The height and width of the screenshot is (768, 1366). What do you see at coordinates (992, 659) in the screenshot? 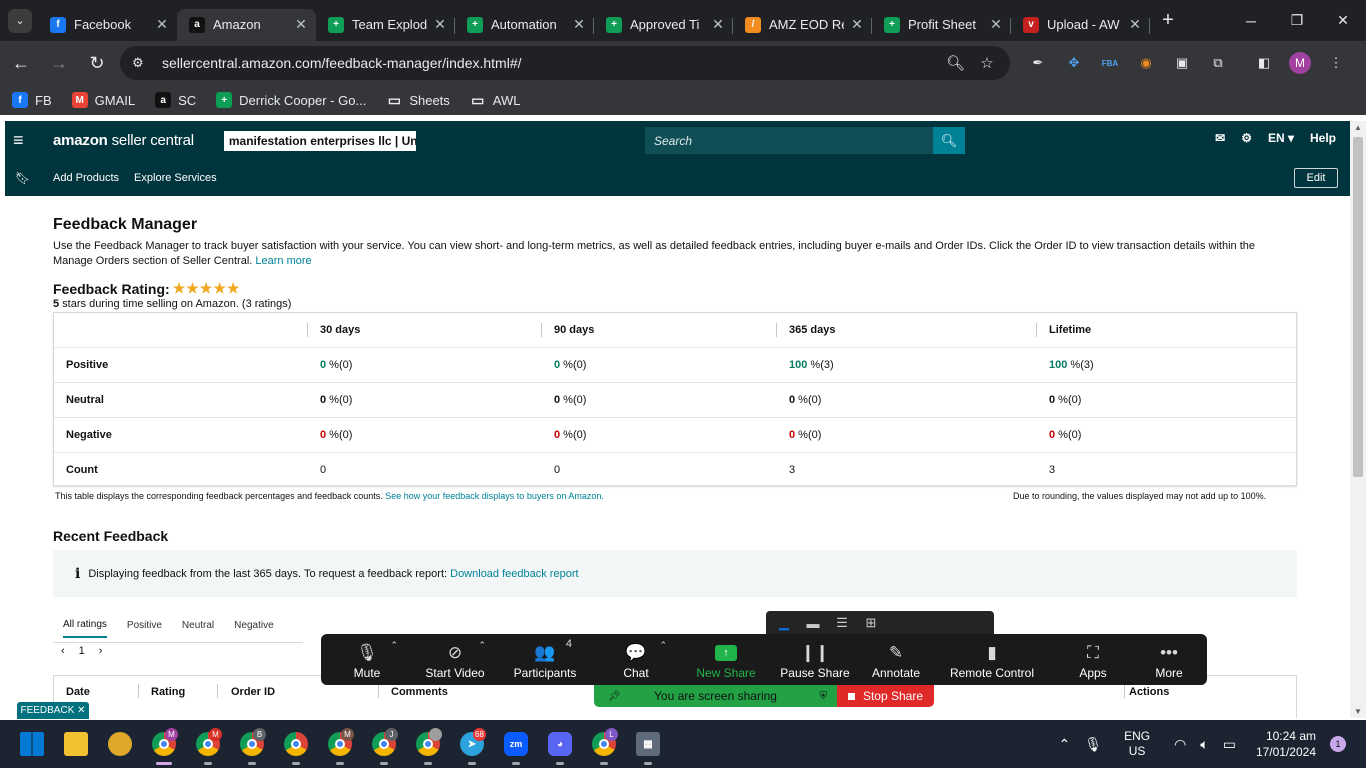
I see `zoom-remote-control-button: ▮ Remote Control` at bounding box center [992, 659].